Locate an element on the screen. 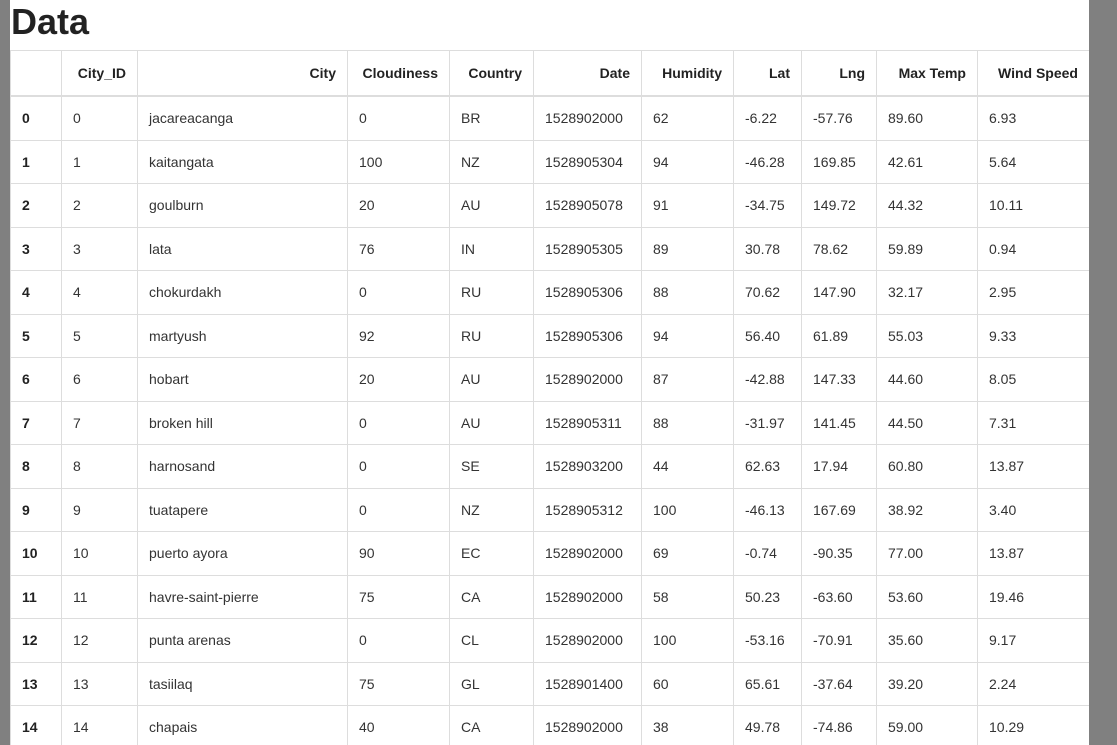 Image resolution: width=1117 pixels, height=745 pixels. table-cell: 92 is located at coordinates (398, 335).